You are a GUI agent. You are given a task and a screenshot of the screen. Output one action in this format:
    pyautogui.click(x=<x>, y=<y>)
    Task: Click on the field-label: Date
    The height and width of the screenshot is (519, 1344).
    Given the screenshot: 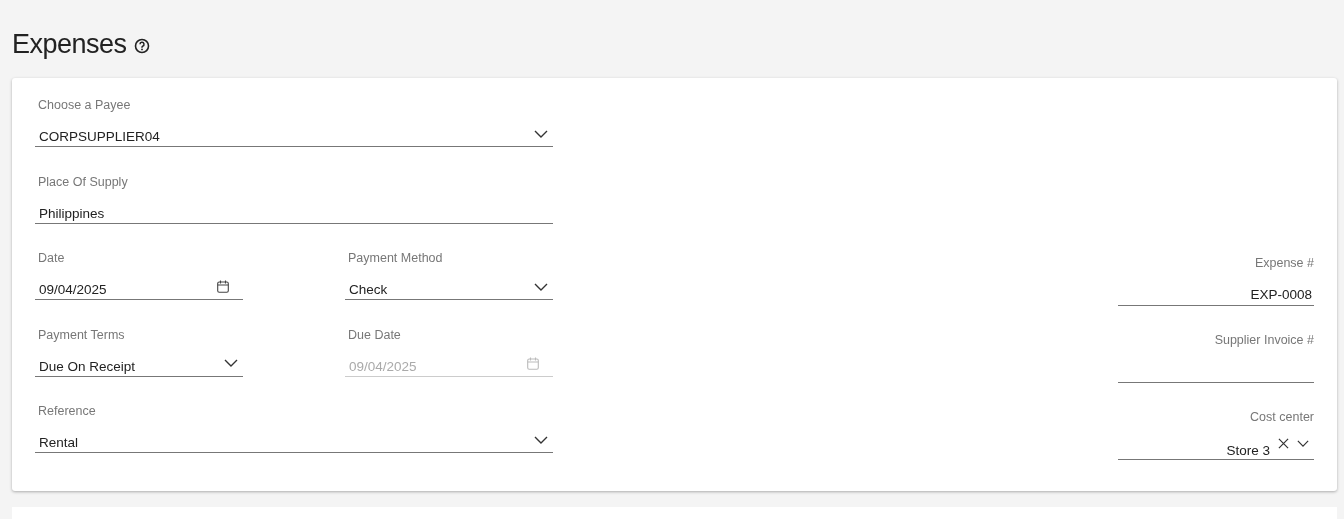 What is the action you would take?
    pyautogui.click(x=51, y=258)
    